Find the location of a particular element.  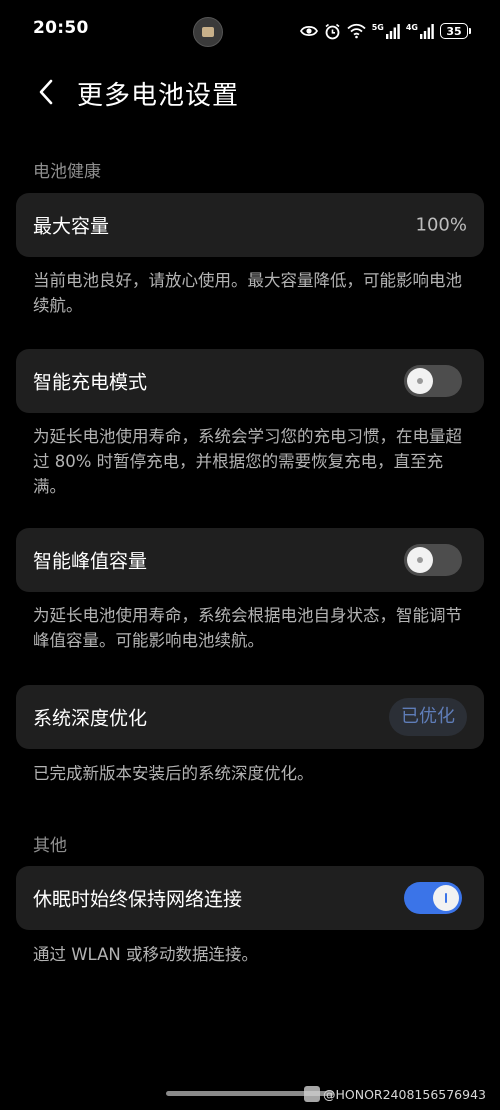

signal-5g-icon is located at coordinates (392, 31).